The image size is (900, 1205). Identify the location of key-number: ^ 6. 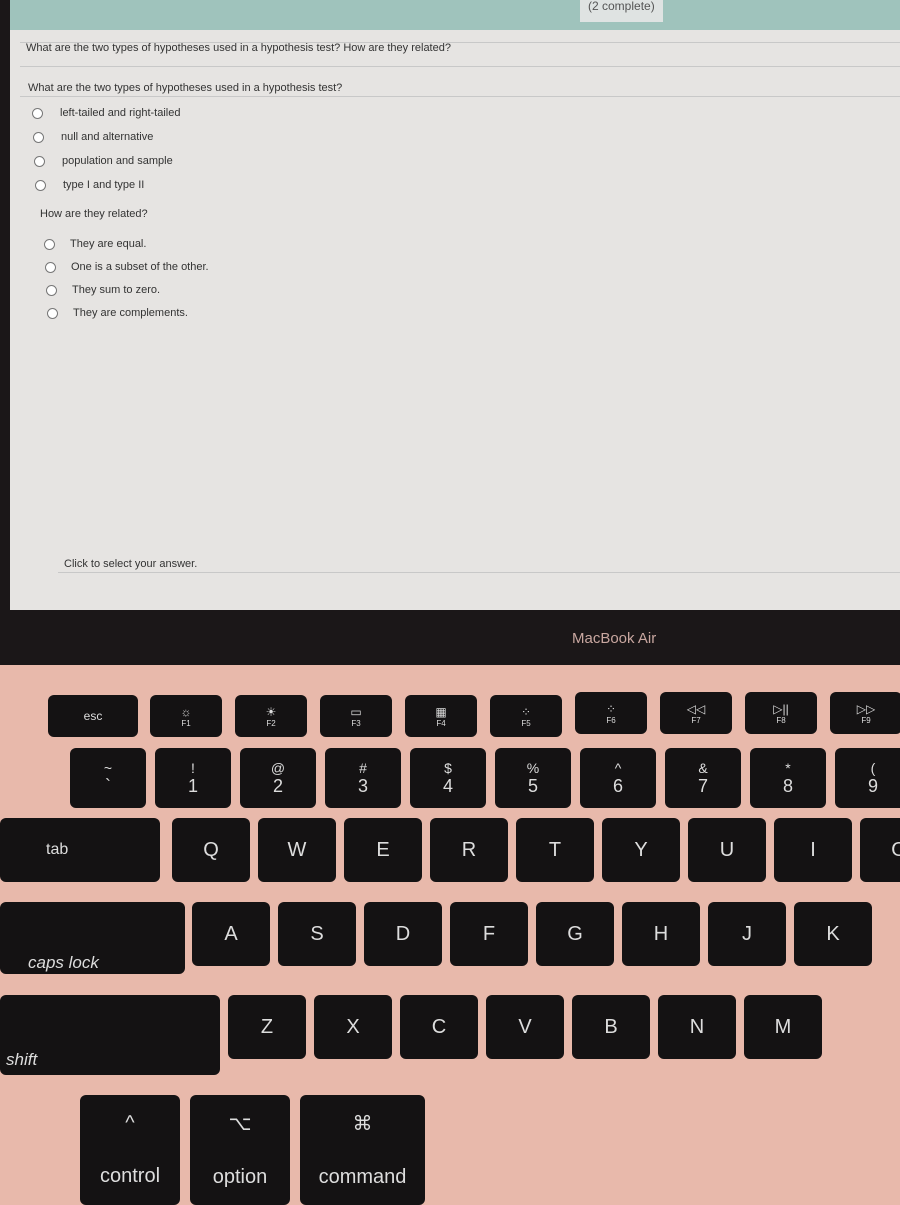
(618, 778).